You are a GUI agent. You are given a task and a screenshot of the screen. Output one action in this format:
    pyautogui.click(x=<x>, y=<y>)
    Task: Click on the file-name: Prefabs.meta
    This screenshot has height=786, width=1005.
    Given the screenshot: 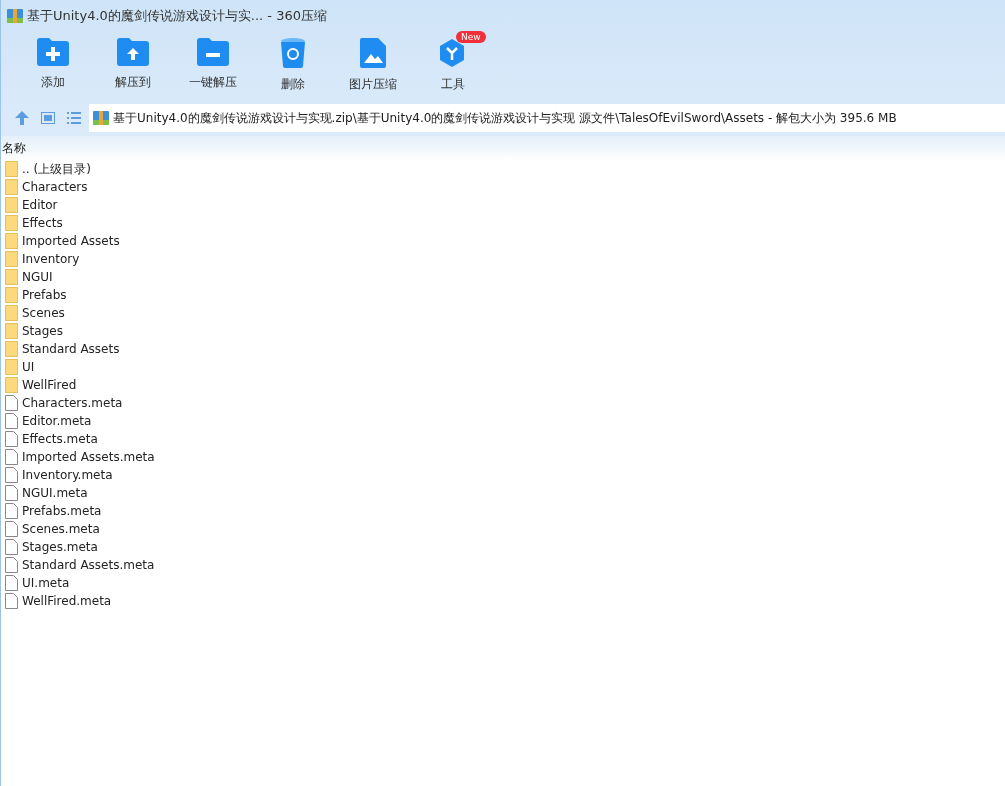 What is the action you would take?
    pyautogui.click(x=62, y=511)
    